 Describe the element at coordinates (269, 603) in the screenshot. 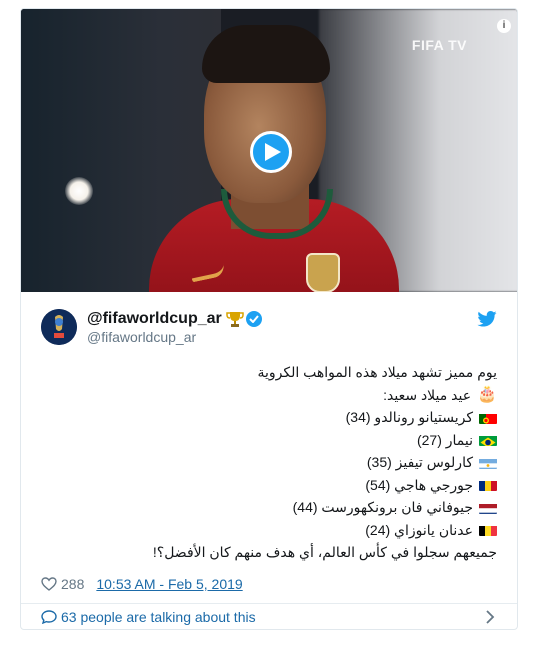

I see `divider` at that location.